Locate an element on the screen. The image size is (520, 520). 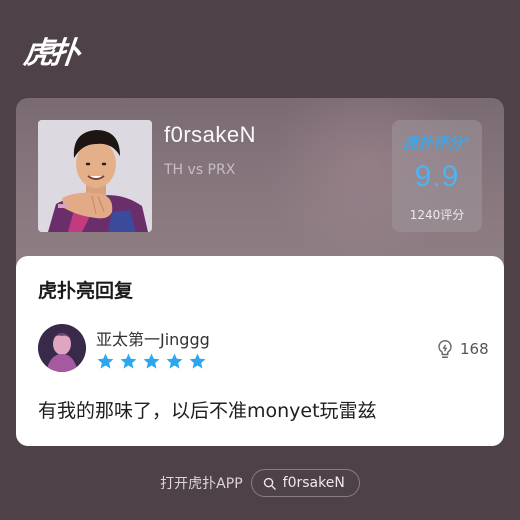
lightbulb-icon is located at coordinates (445, 349).